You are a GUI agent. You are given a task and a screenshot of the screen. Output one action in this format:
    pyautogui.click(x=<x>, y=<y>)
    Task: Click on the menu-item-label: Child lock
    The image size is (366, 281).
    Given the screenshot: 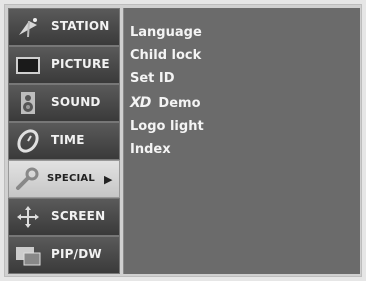 What is the action you would take?
    pyautogui.click(x=166, y=55)
    